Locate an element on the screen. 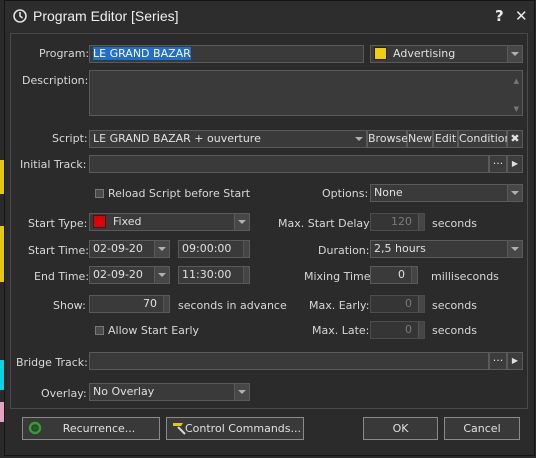  mixing-time-input: 0 is located at coordinates (394, 275).